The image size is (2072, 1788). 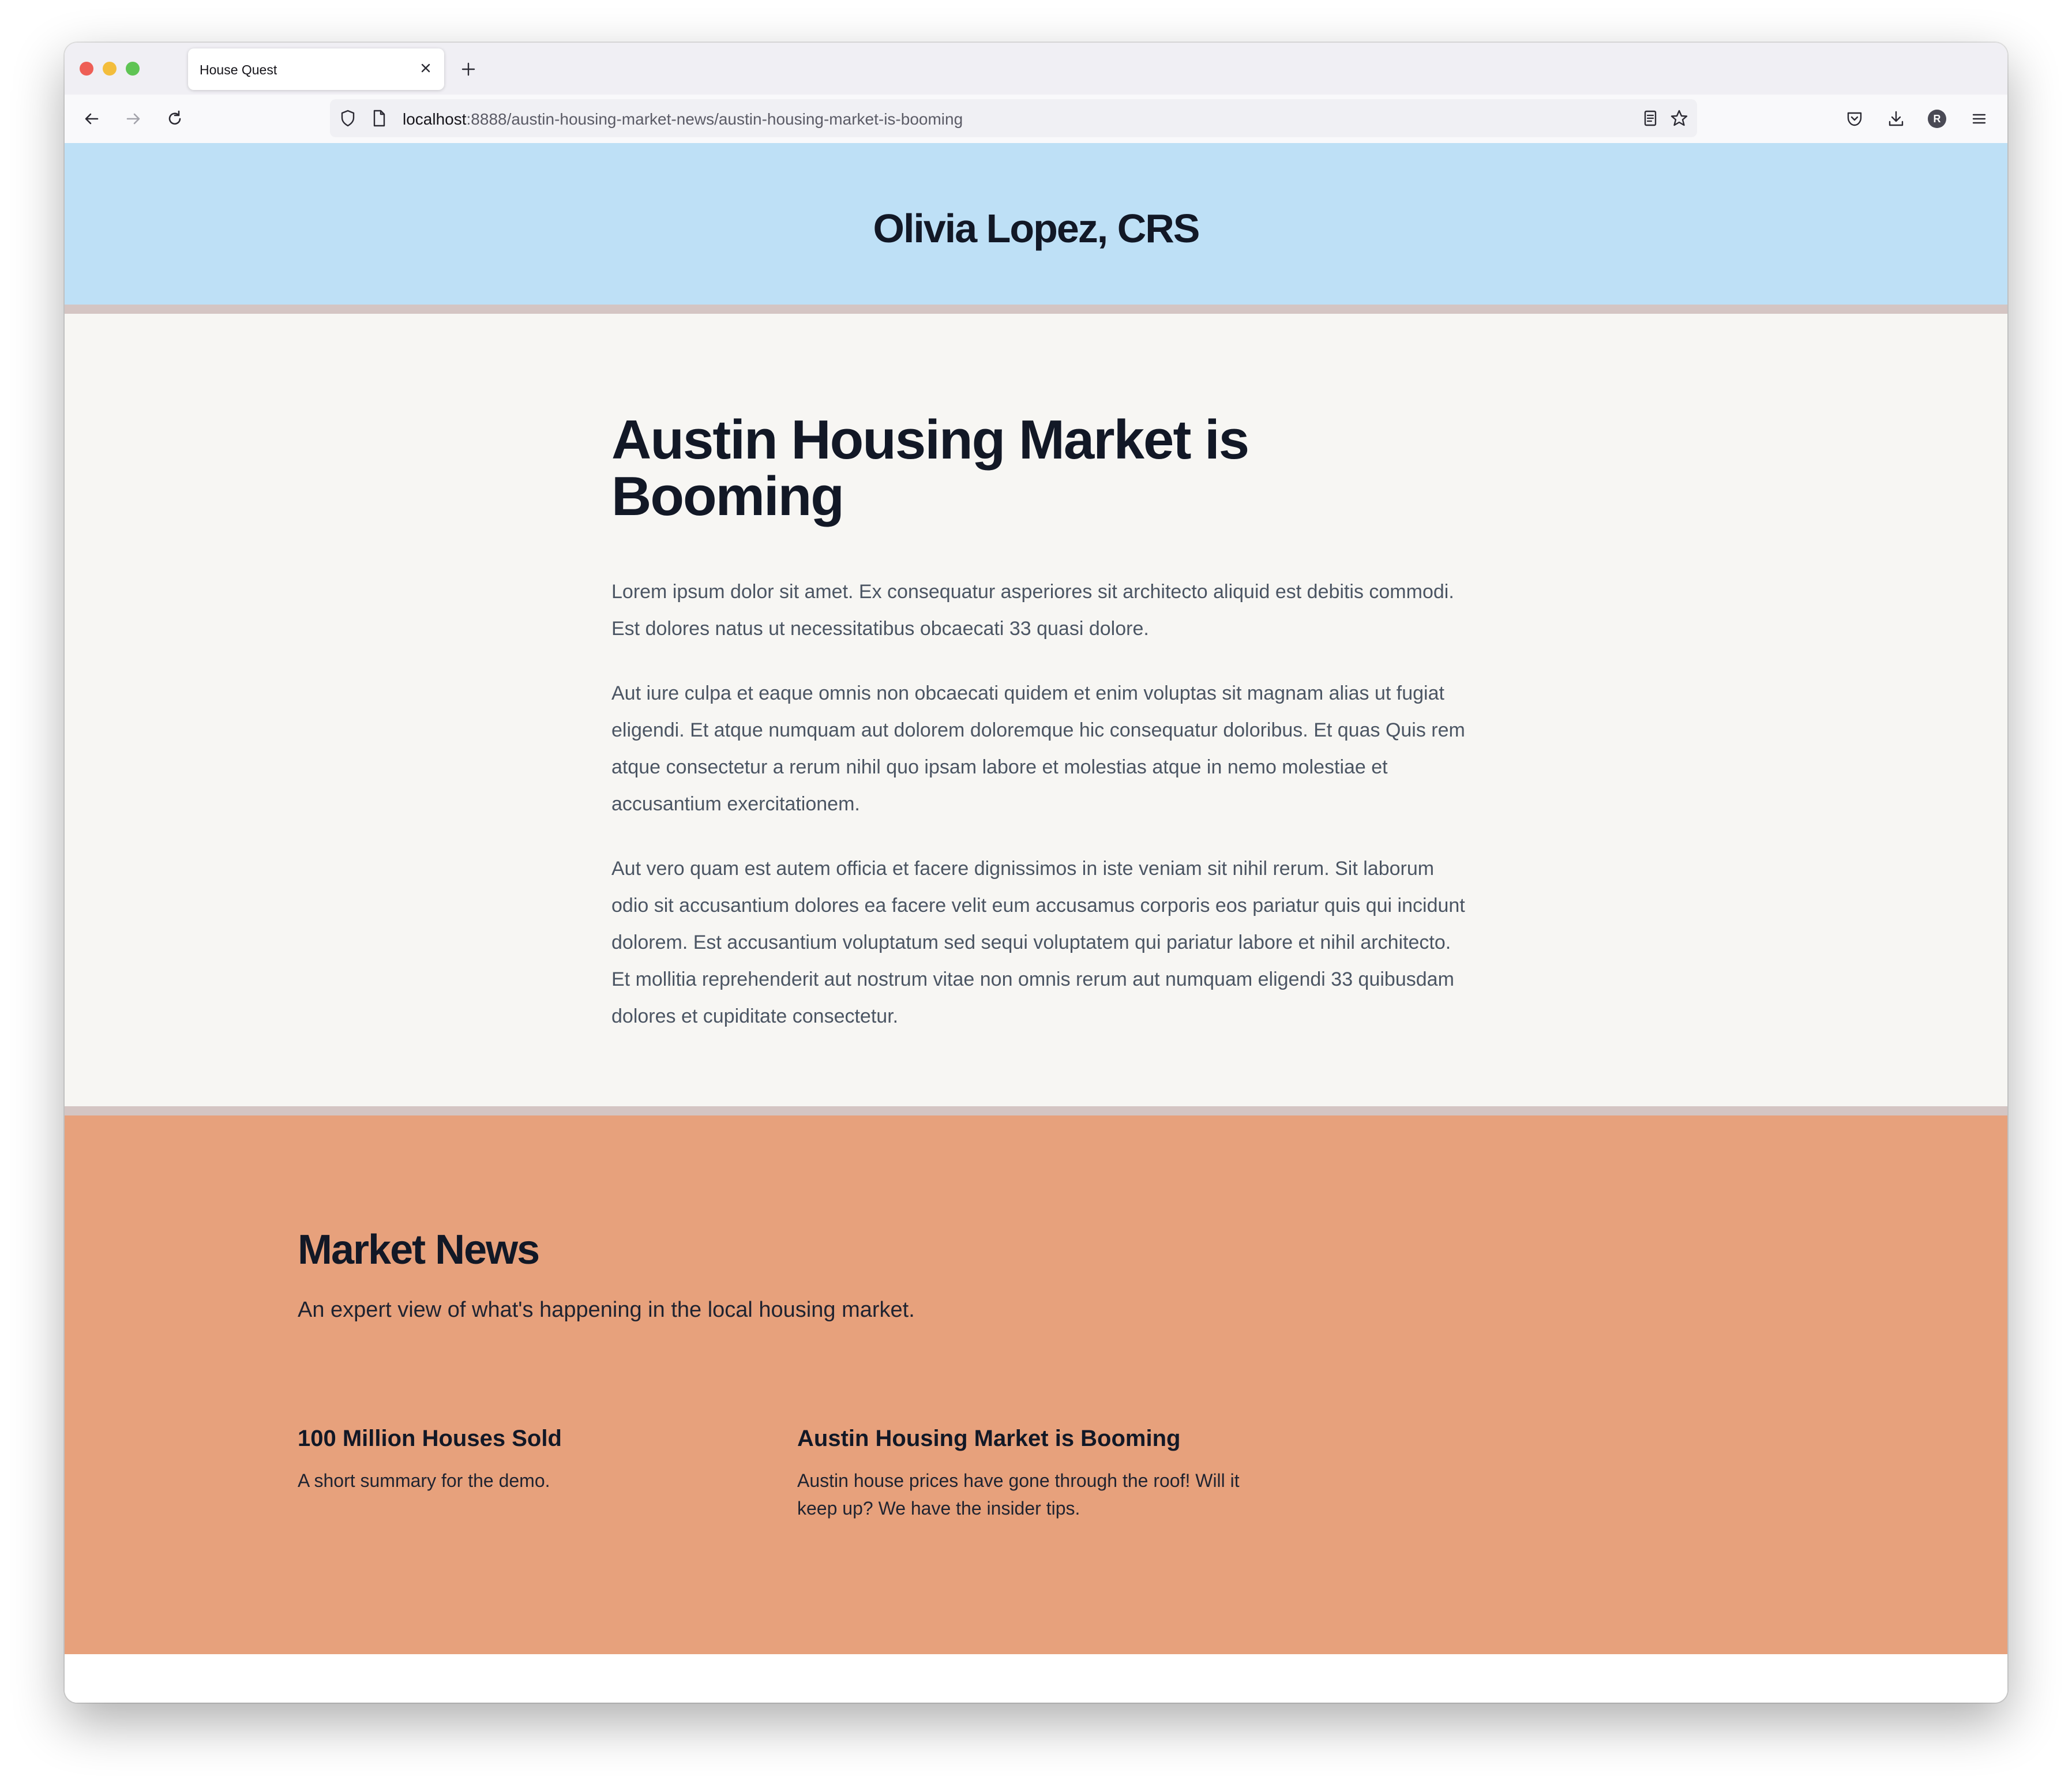 I want to click on page-icon, so click(x=379, y=118).